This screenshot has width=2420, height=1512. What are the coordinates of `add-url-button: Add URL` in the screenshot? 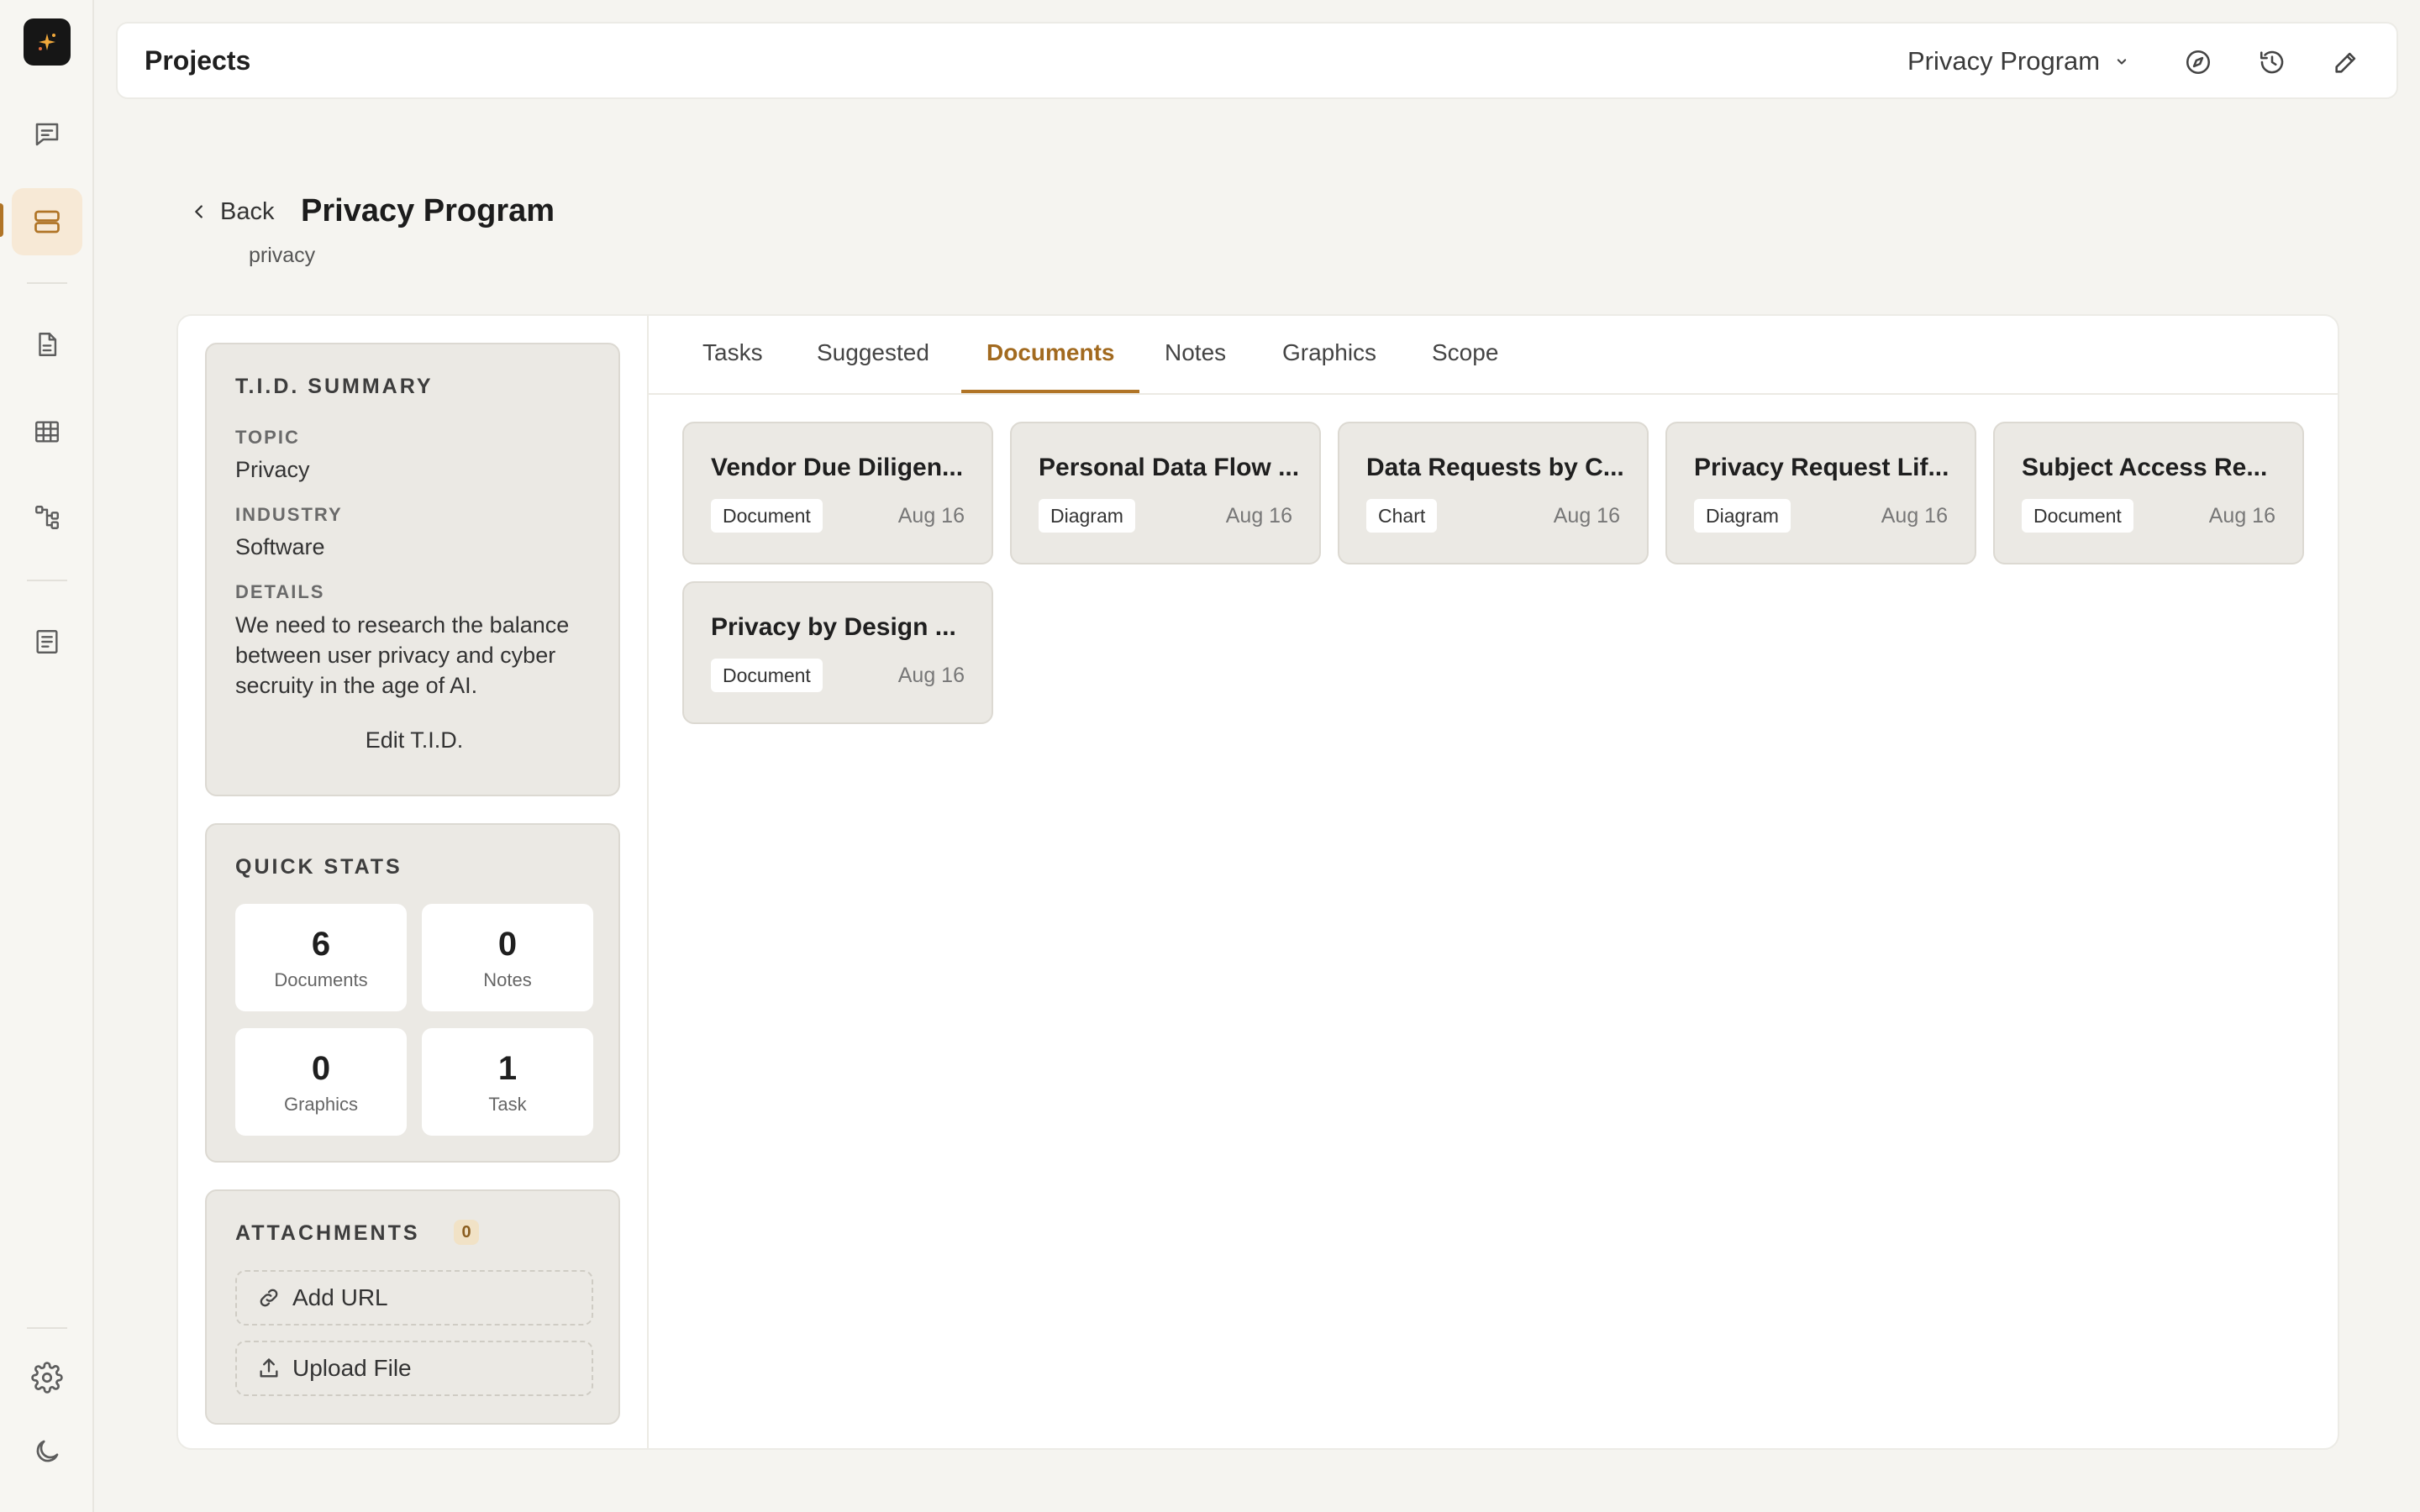 It's located at (414, 1298).